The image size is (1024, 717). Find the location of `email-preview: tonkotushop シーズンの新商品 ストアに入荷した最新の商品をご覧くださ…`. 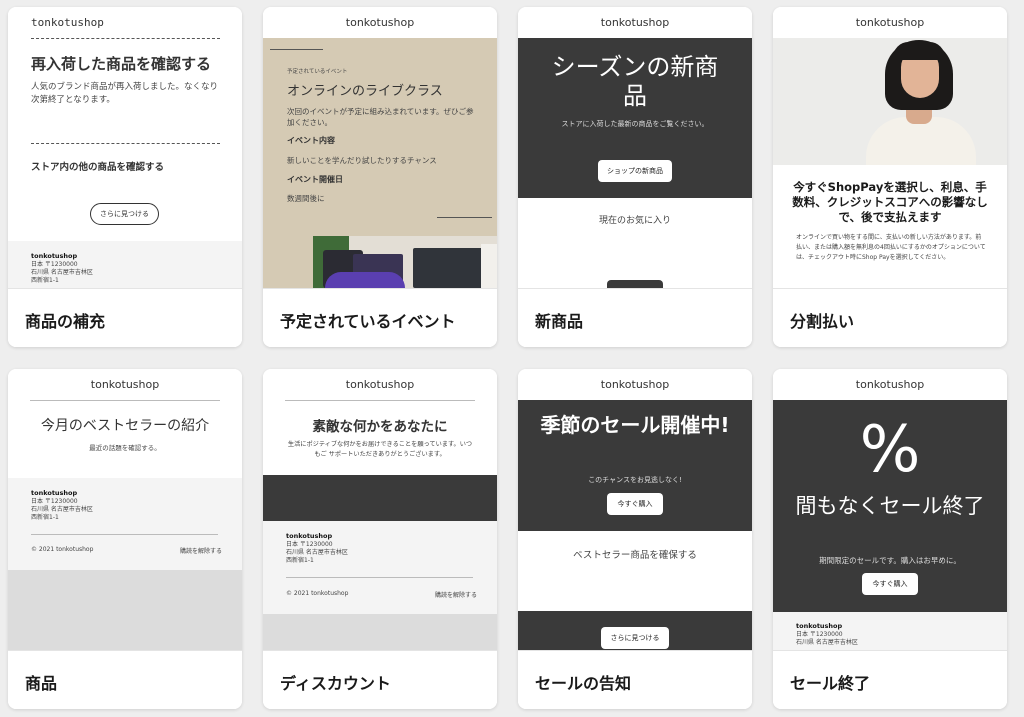

email-preview: tonkotushop シーズンの新商品 ストアに入荷した最新の商品をご覧くださ… is located at coordinates (635, 147).